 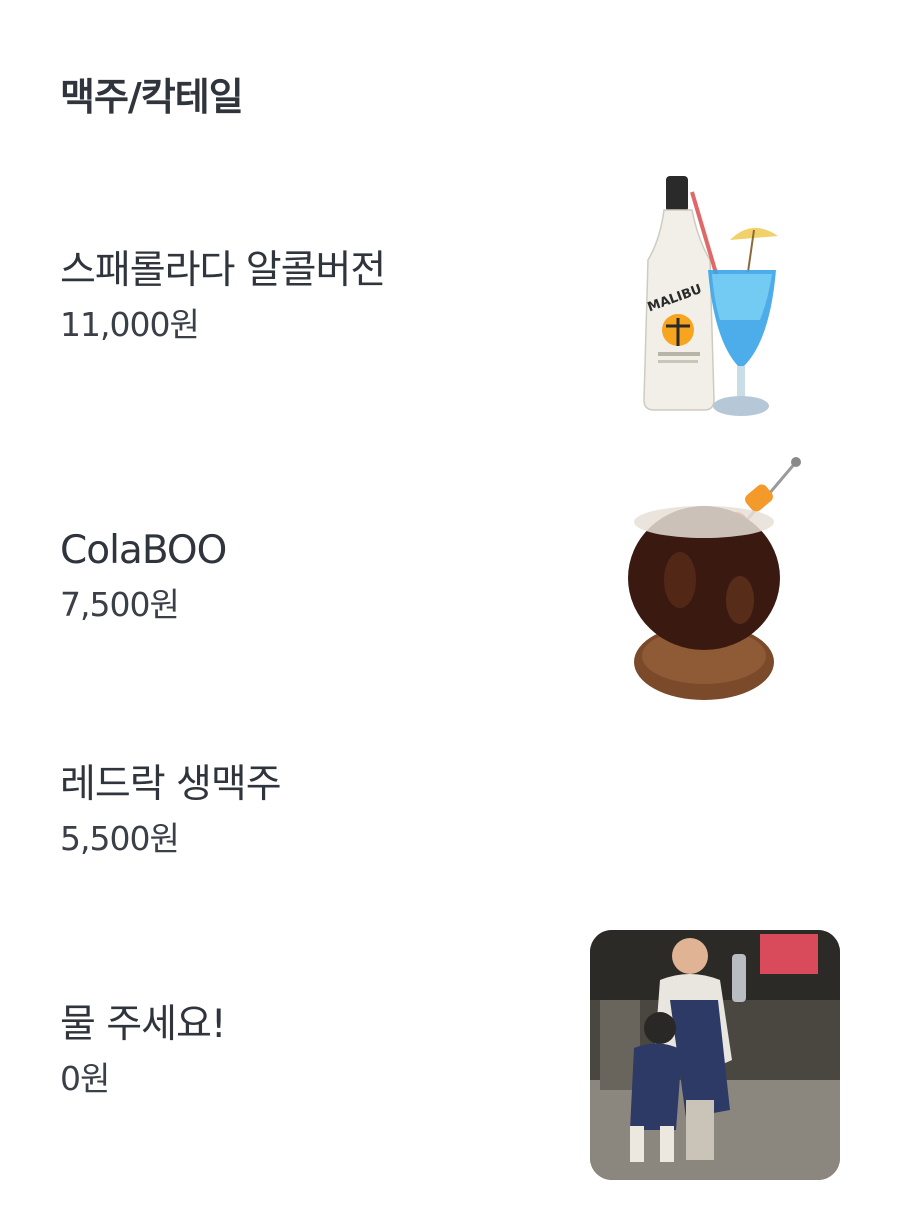 I want to click on menu-item-price: 11,000원, so click(x=130, y=324).